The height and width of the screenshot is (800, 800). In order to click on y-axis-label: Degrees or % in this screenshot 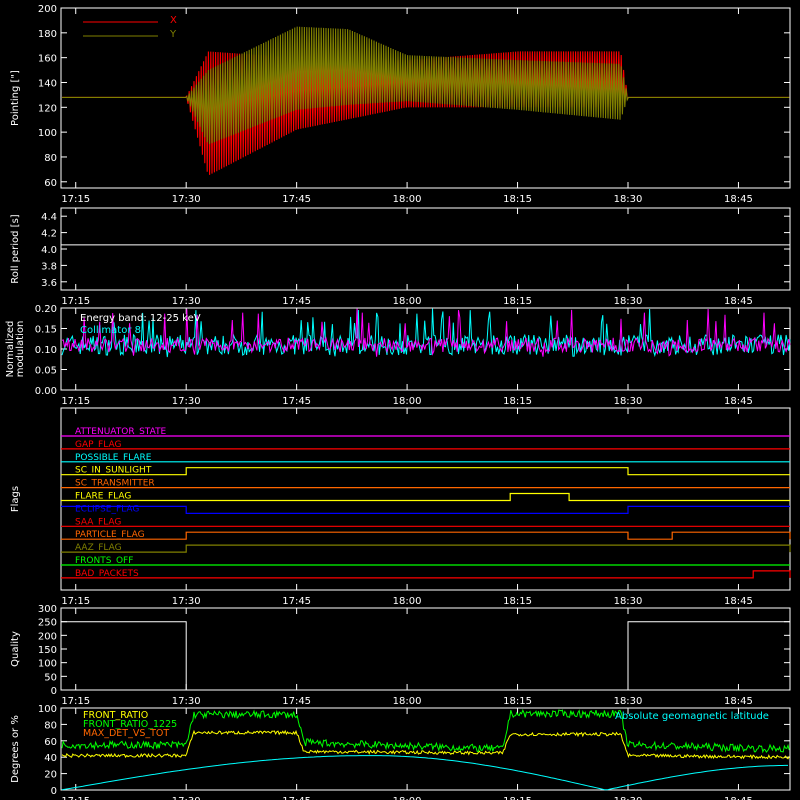, I will do `click(15, 749)`.